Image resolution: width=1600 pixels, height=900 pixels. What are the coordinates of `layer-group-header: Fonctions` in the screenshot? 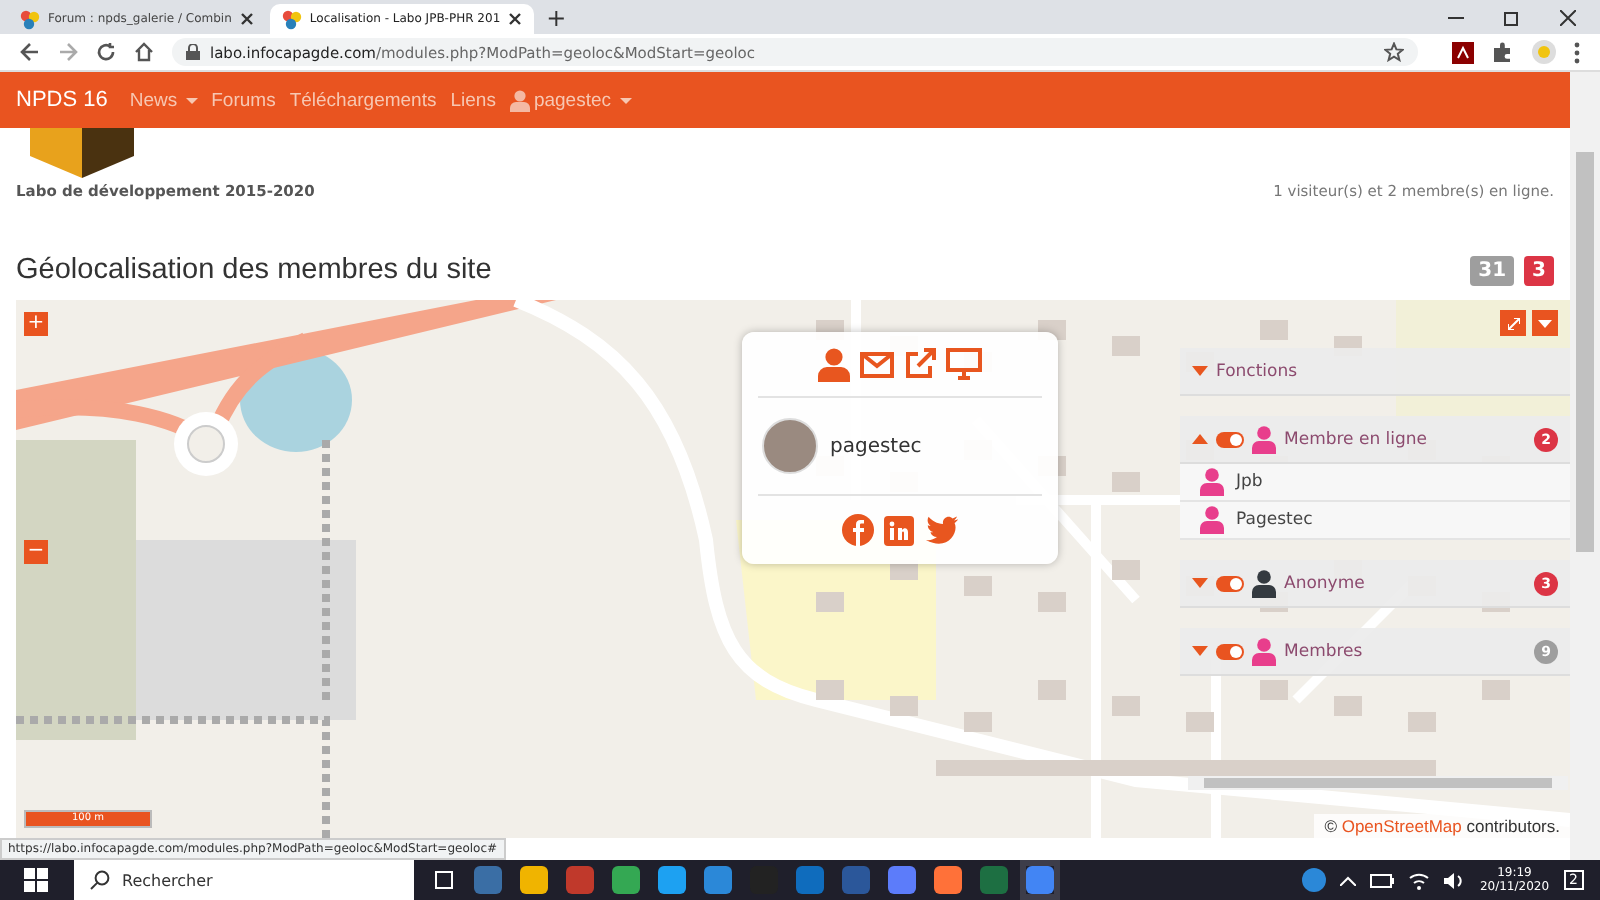 It's located at (1375, 372).